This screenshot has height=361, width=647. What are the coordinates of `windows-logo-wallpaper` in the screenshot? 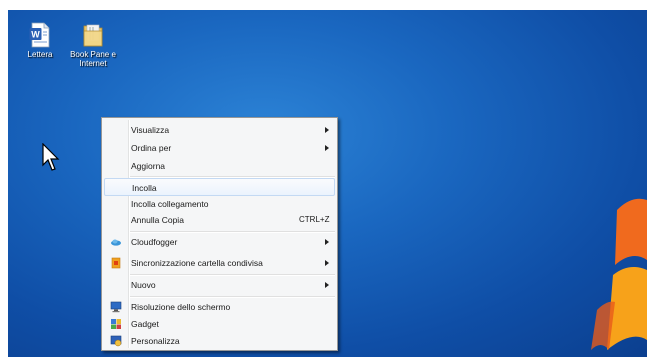 It's located at (612, 273).